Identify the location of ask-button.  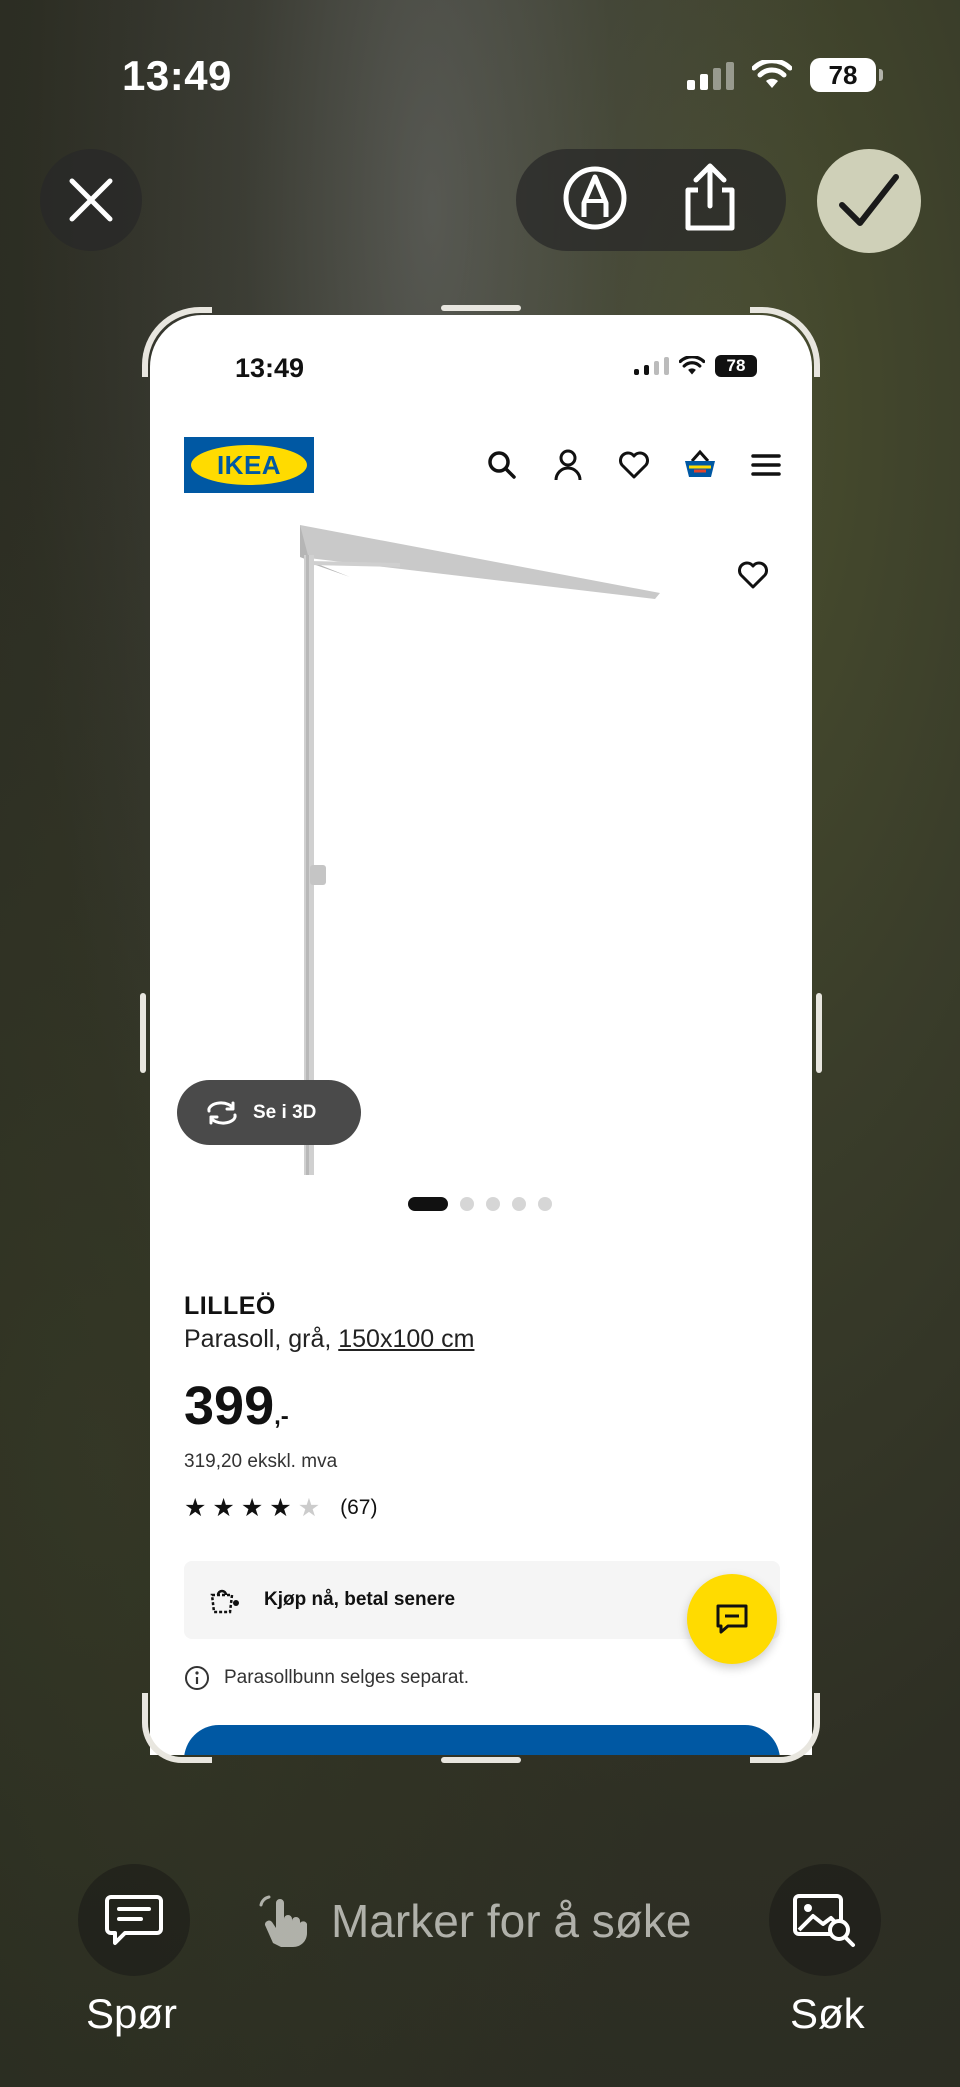
(134, 1920).